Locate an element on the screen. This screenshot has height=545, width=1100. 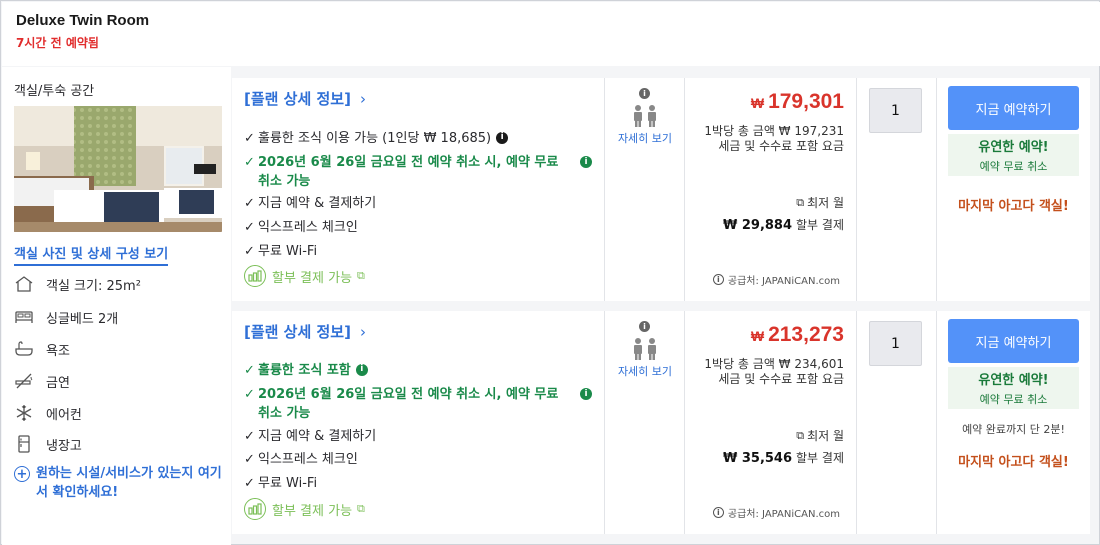
fridge-icon is located at coordinates (24, 444).